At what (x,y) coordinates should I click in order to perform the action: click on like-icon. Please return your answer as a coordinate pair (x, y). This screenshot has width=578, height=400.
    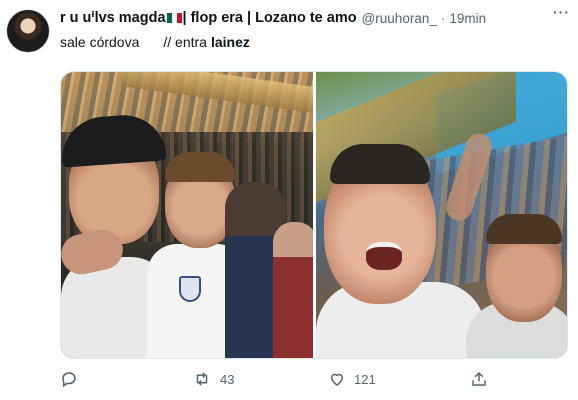
    Looking at the image, I should click on (337, 379).